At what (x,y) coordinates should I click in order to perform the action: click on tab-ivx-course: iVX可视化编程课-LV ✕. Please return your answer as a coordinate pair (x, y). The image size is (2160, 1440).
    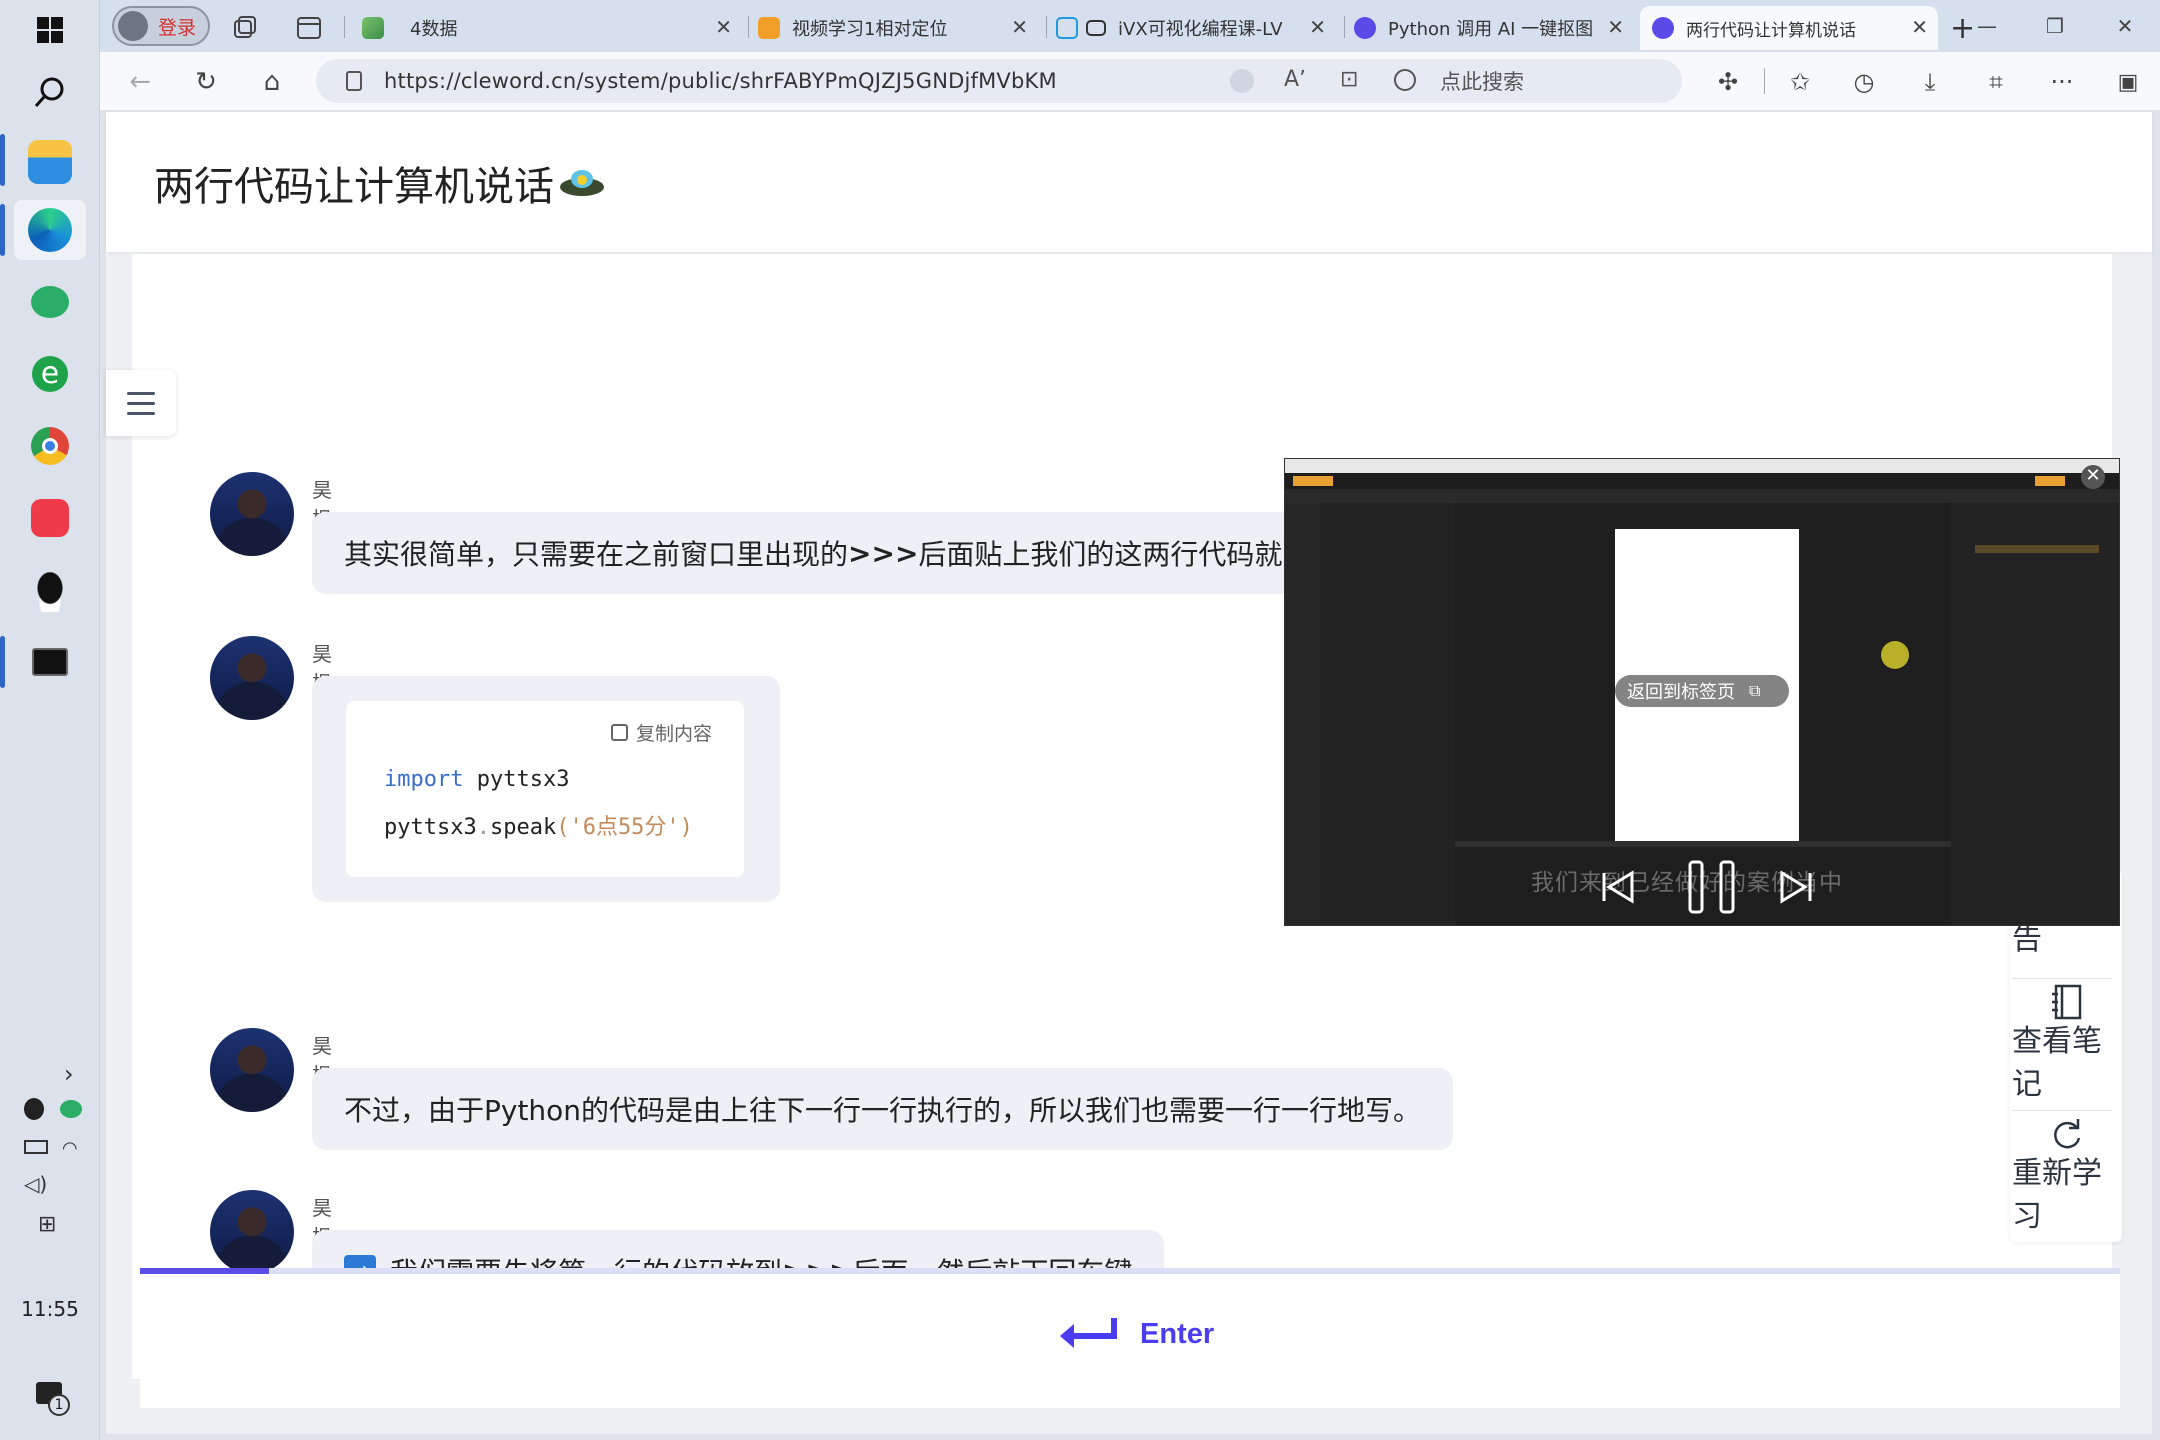
    Looking at the image, I should click on (1196, 28).